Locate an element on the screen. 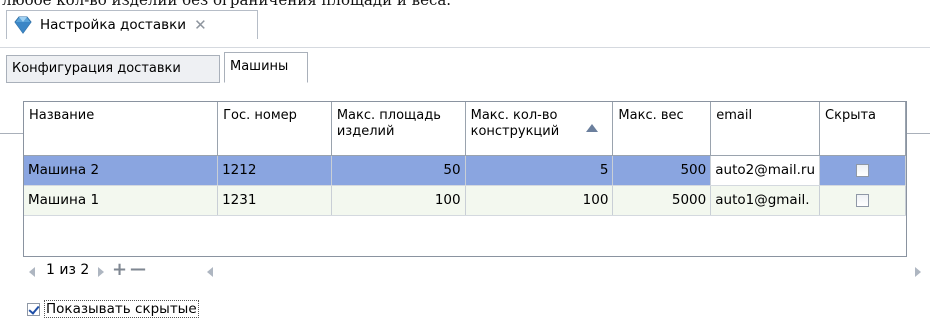 This screenshot has width=930, height=322. column-header-max-count: Макс. кол-во конструкций is located at coordinates (539, 129).